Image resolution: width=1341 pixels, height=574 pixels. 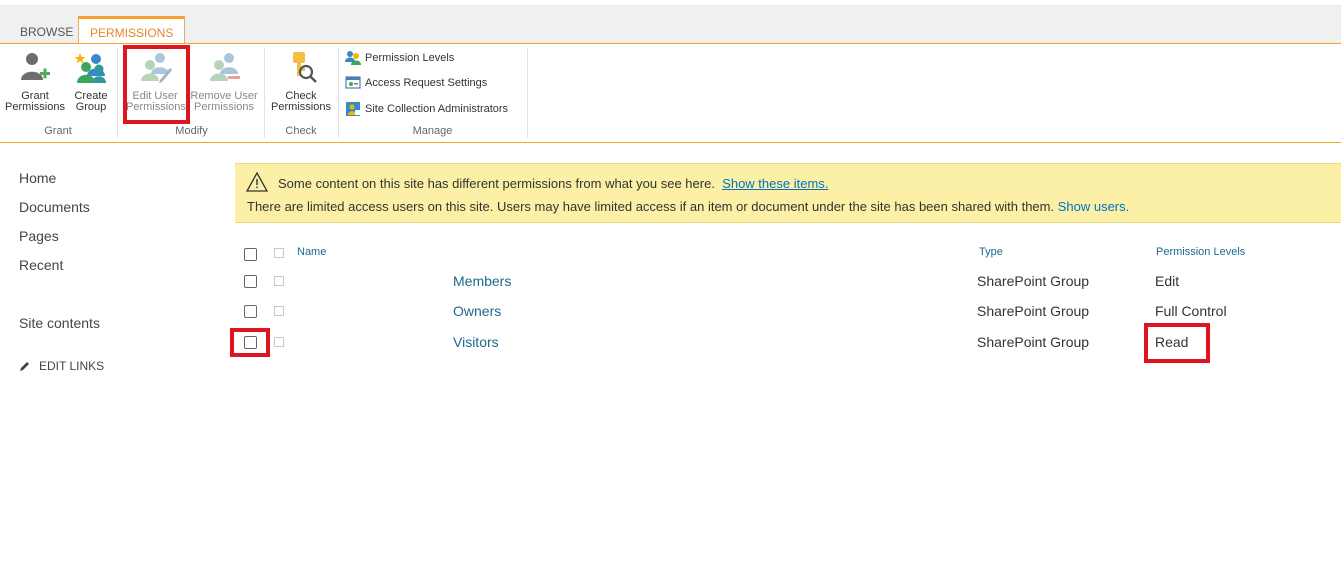 I want to click on pencil-icon, so click(x=24, y=366).